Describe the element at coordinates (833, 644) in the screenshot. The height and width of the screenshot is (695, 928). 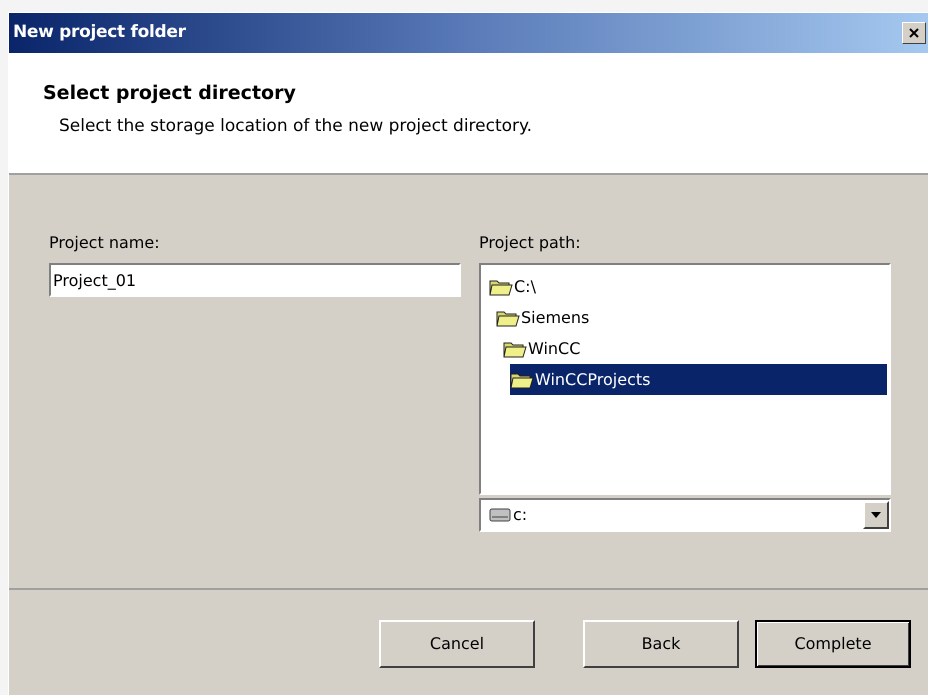
I see `dialog-button: Complete` at that location.